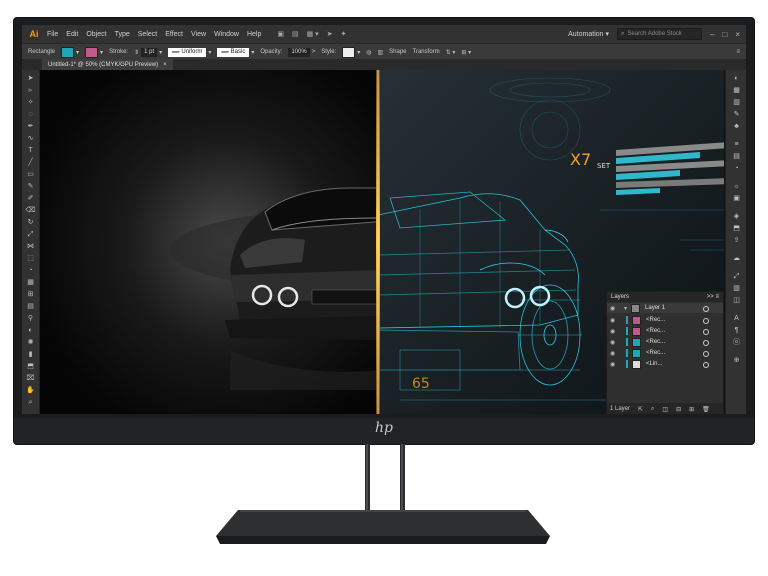 This screenshot has height=576, width=768. I want to click on menu-window: Window, so click(226, 34).